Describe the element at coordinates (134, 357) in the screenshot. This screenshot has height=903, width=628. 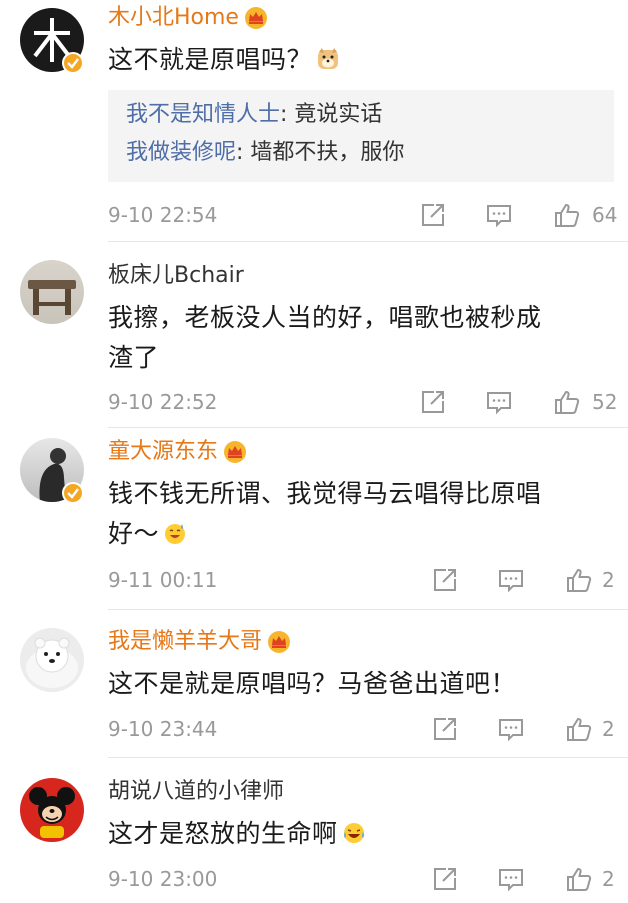
I see `comment-text-line: 渣了` at that location.